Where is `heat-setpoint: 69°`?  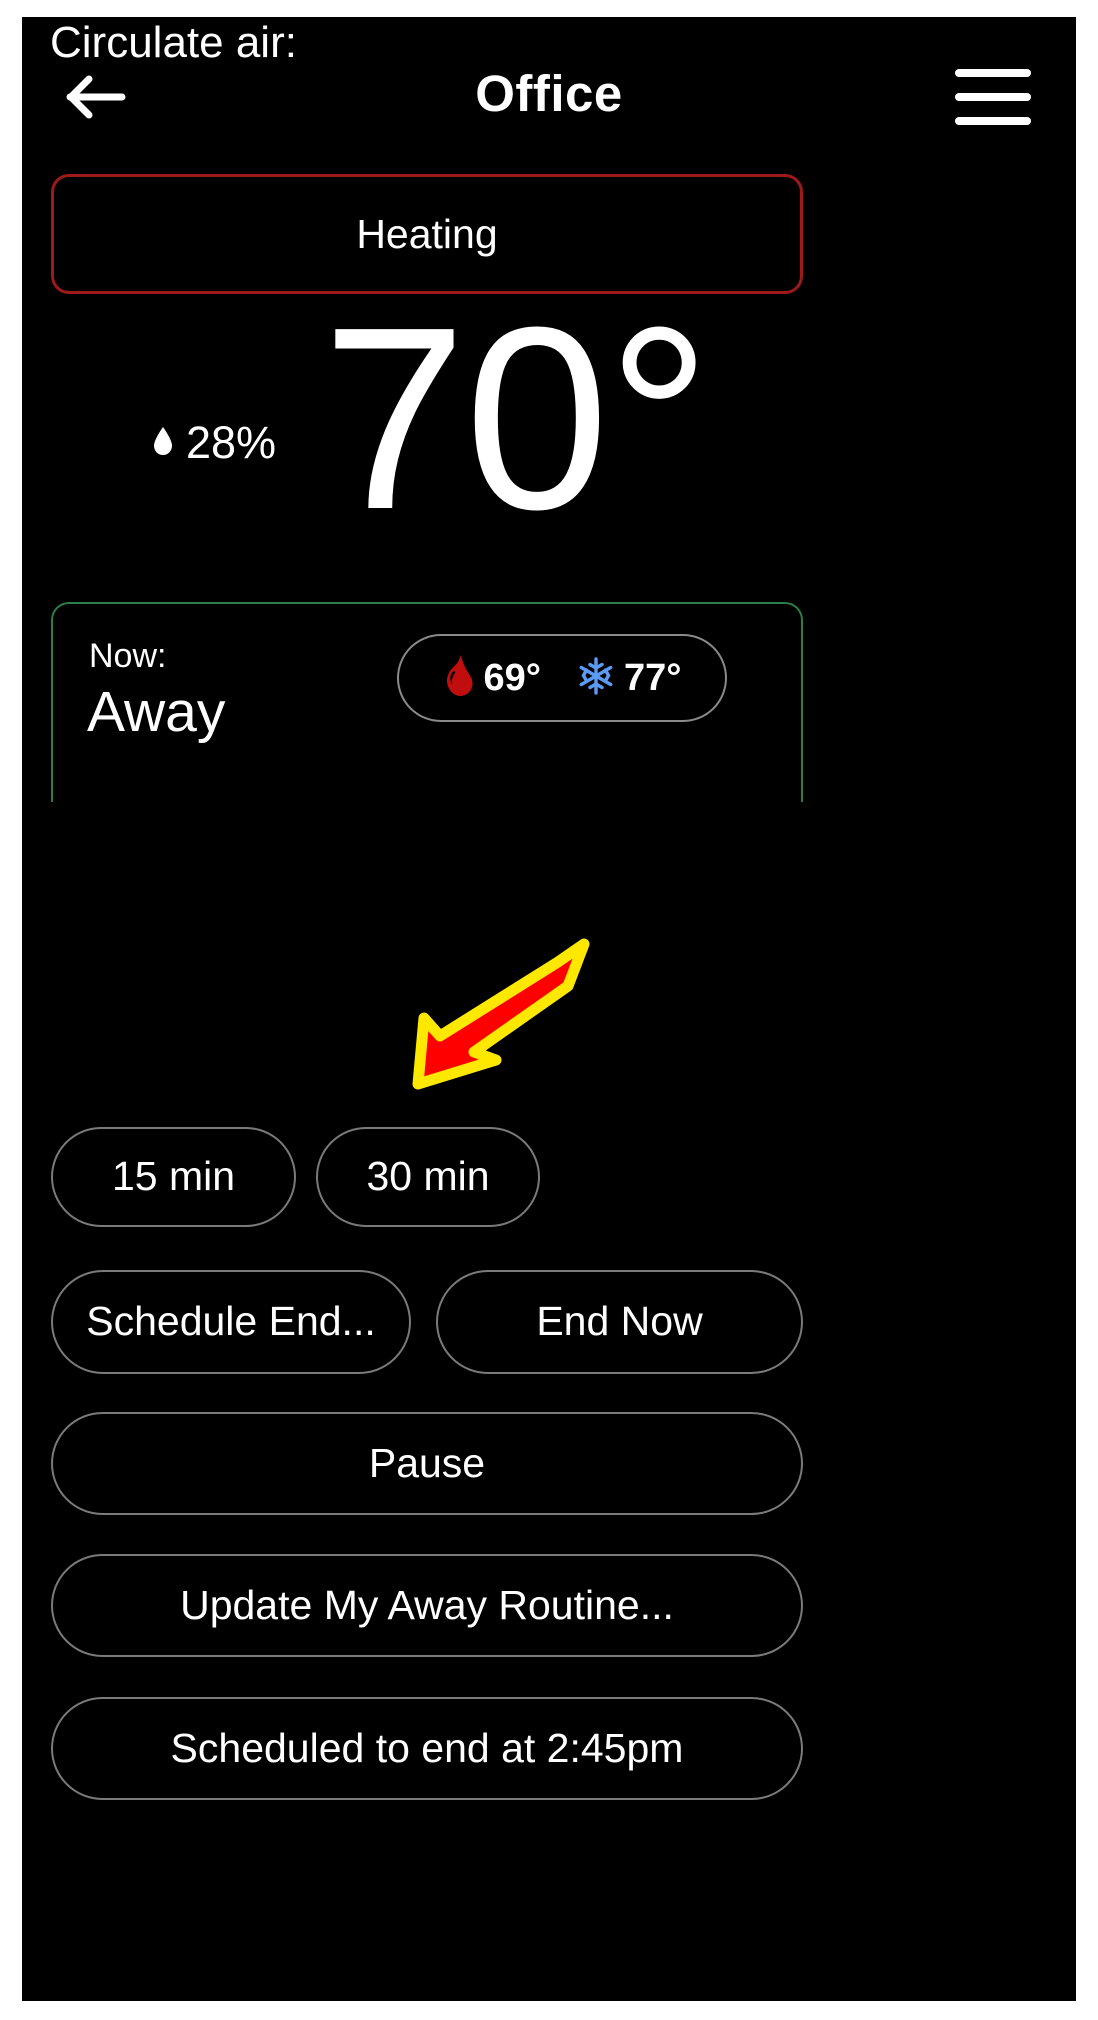
heat-setpoint: 69° is located at coordinates (492, 678).